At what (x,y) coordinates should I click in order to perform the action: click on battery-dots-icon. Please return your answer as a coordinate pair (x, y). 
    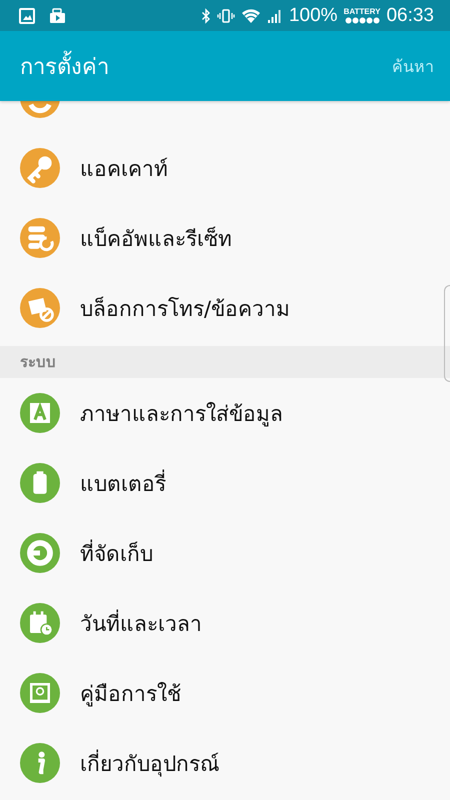
    Looking at the image, I should click on (362, 20).